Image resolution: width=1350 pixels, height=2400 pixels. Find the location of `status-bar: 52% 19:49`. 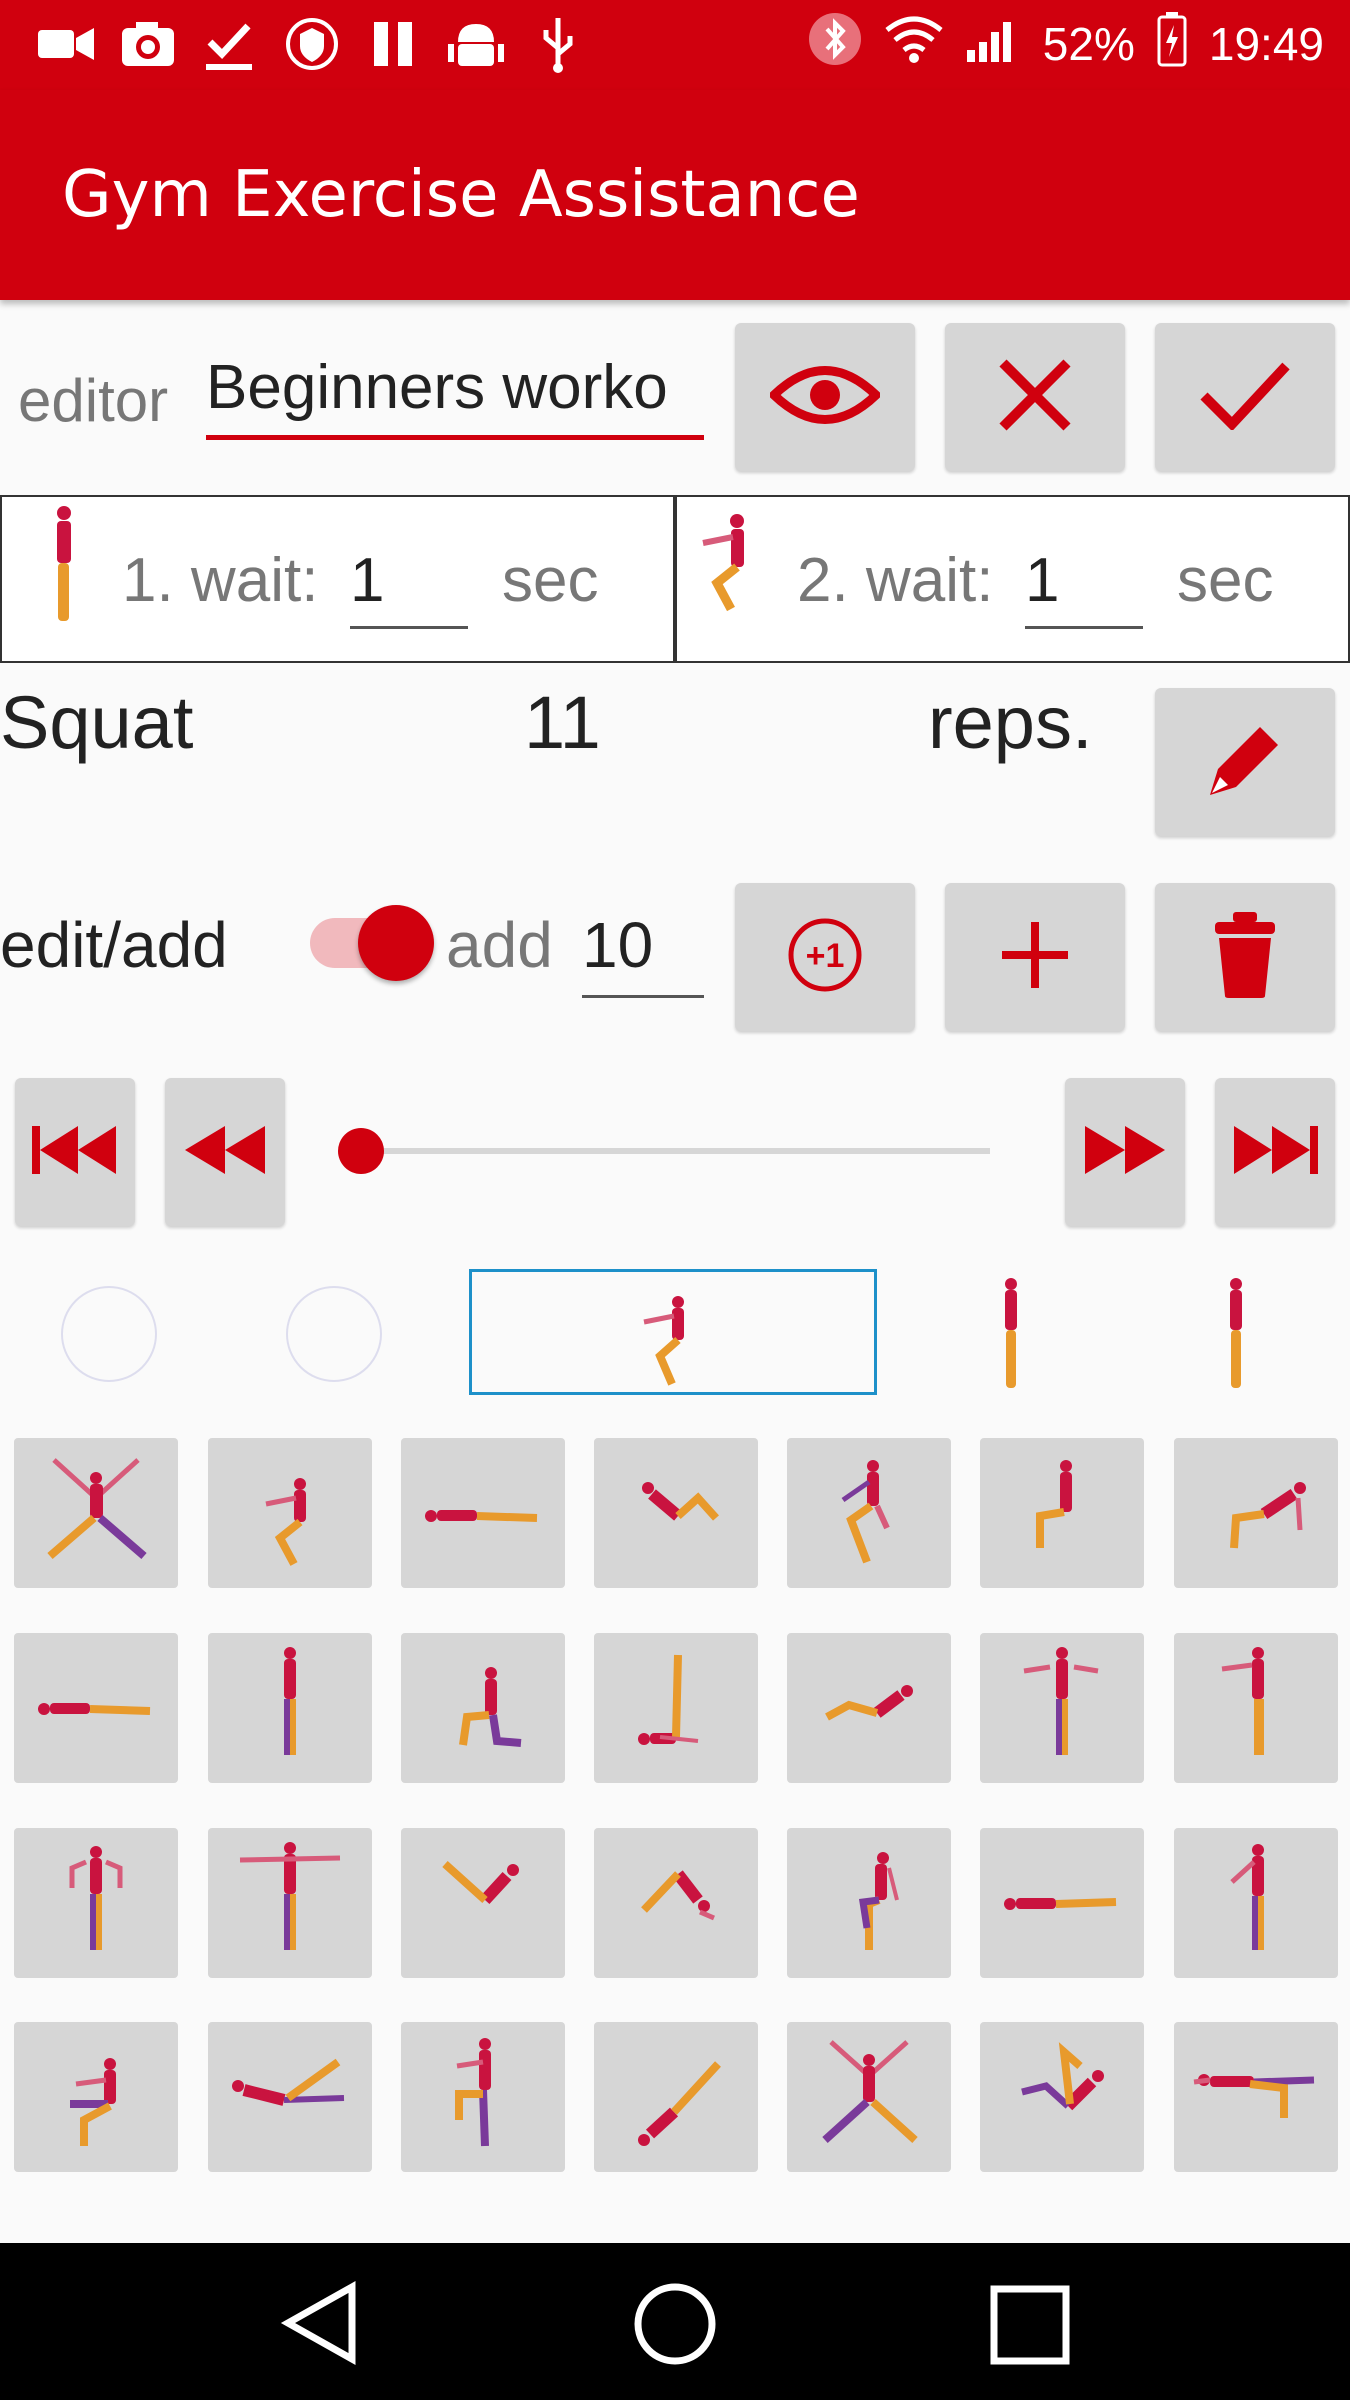

status-bar: 52% 19:49 is located at coordinates (675, 45).